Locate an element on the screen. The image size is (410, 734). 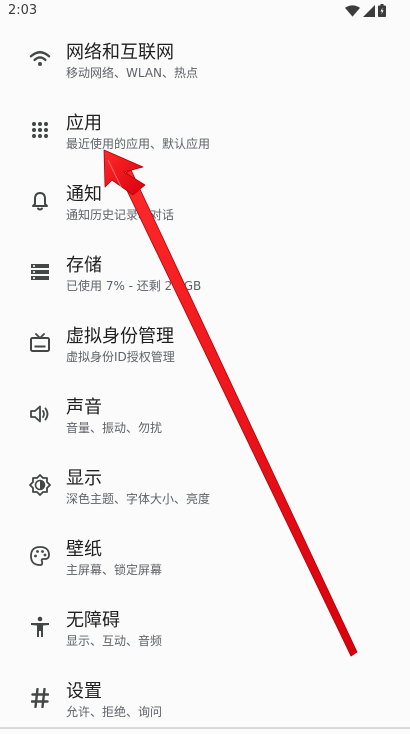
settings-item-summary: 最近使用的应用、默认应用 is located at coordinates (138, 144).